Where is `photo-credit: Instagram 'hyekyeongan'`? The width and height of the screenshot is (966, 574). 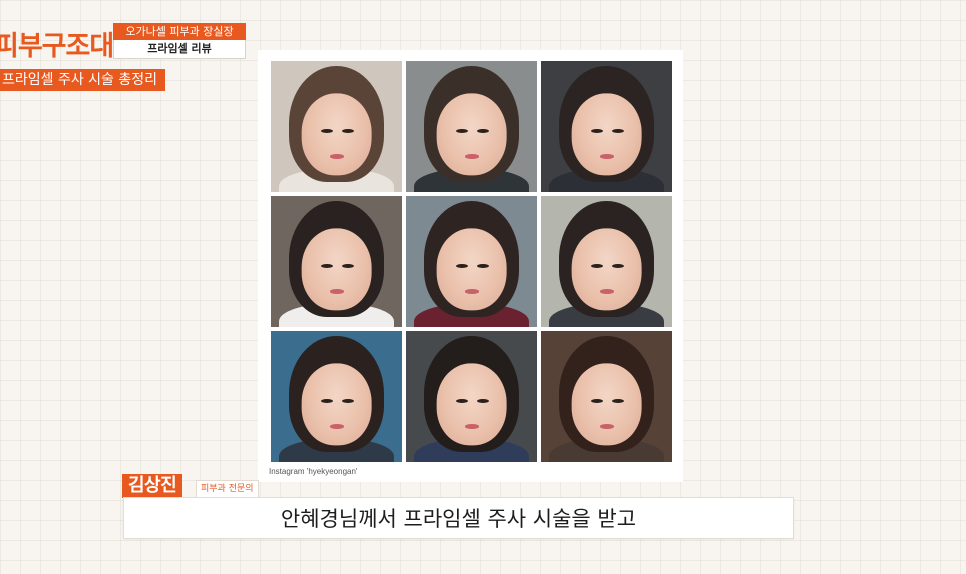 photo-credit: Instagram 'hyekyeongan' is located at coordinates (313, 471).